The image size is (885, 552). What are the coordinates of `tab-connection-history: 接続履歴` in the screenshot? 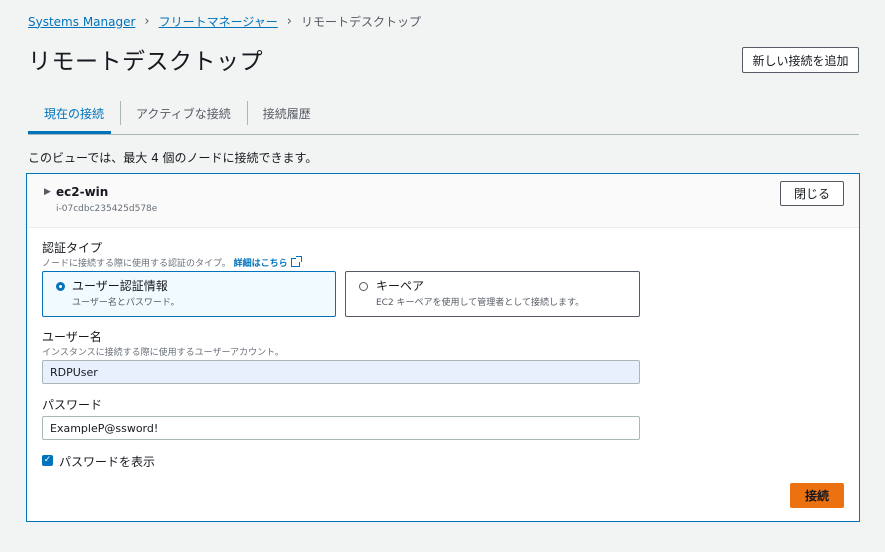 It's located at (286, 113).